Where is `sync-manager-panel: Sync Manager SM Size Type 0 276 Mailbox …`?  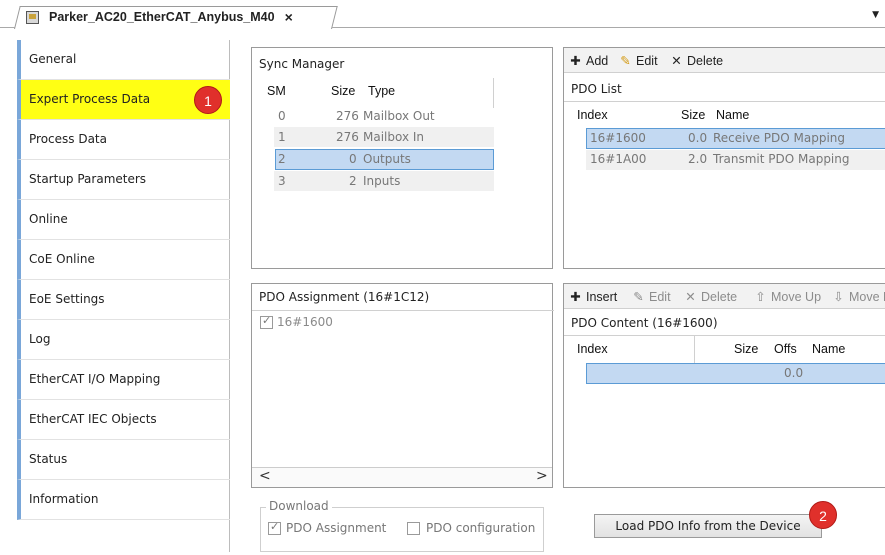 sync-manager-panel: Sync Manager SM Size Type 0 276 Mailbox … is located at coordinates (402, 158).